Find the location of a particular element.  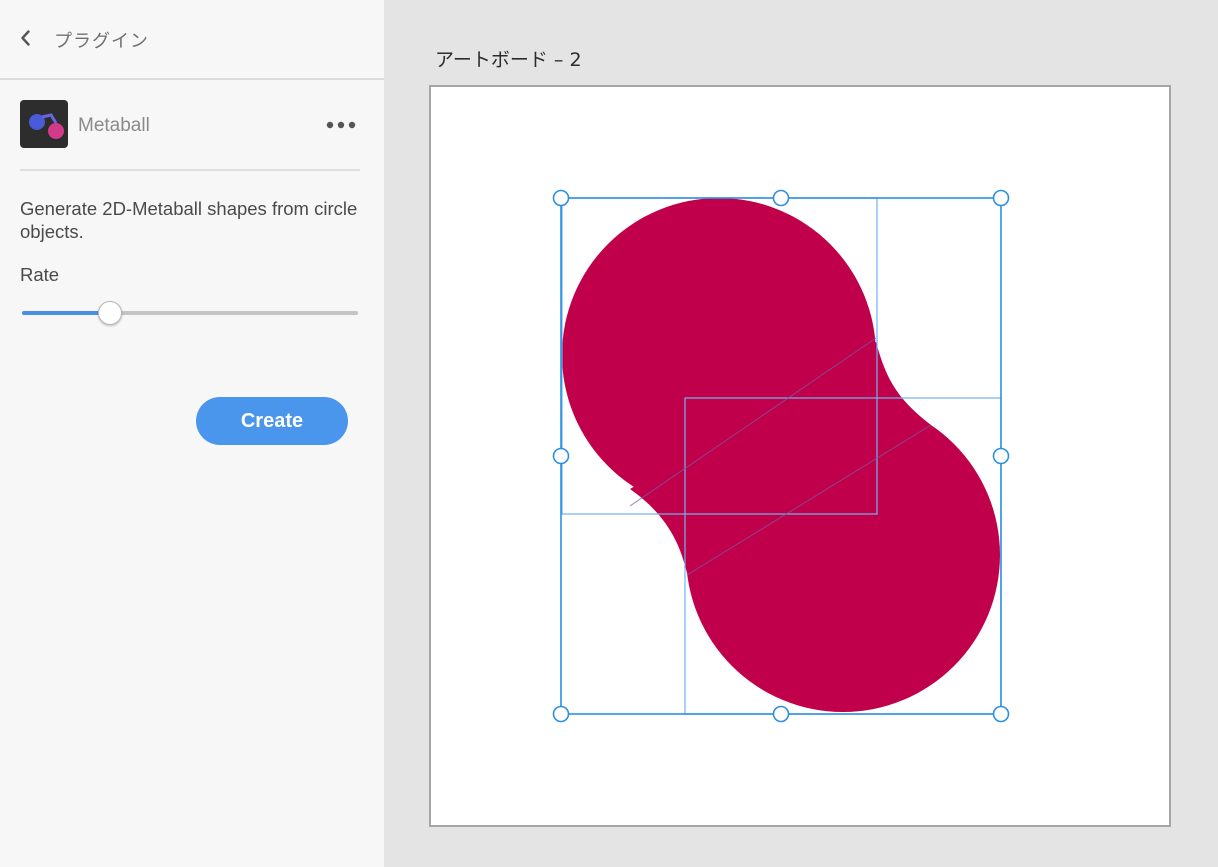

resize-handle-top-left is located at coordinates (561, 198).